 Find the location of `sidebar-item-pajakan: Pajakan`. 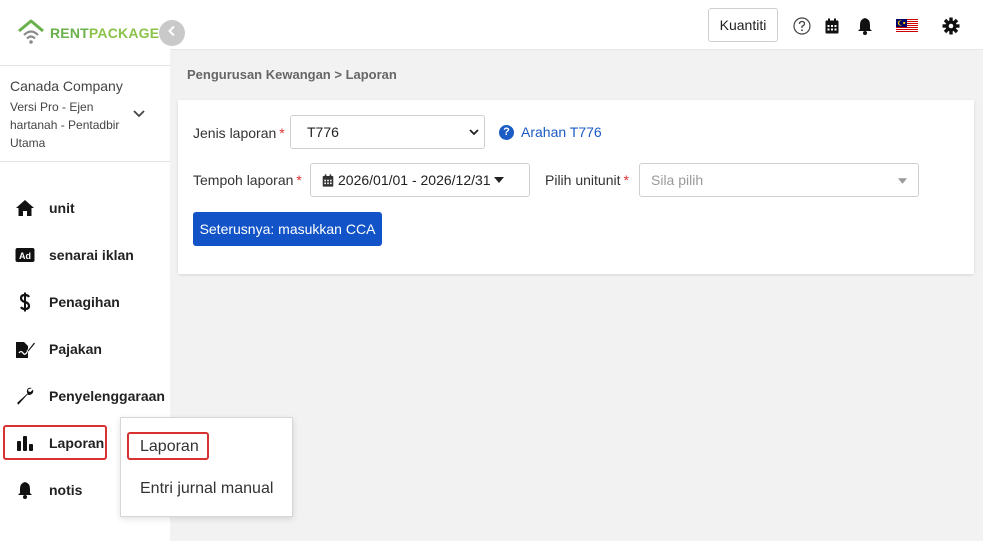

sidebar-item-pajakan: Pajakan is located at coordinates (85, 349).